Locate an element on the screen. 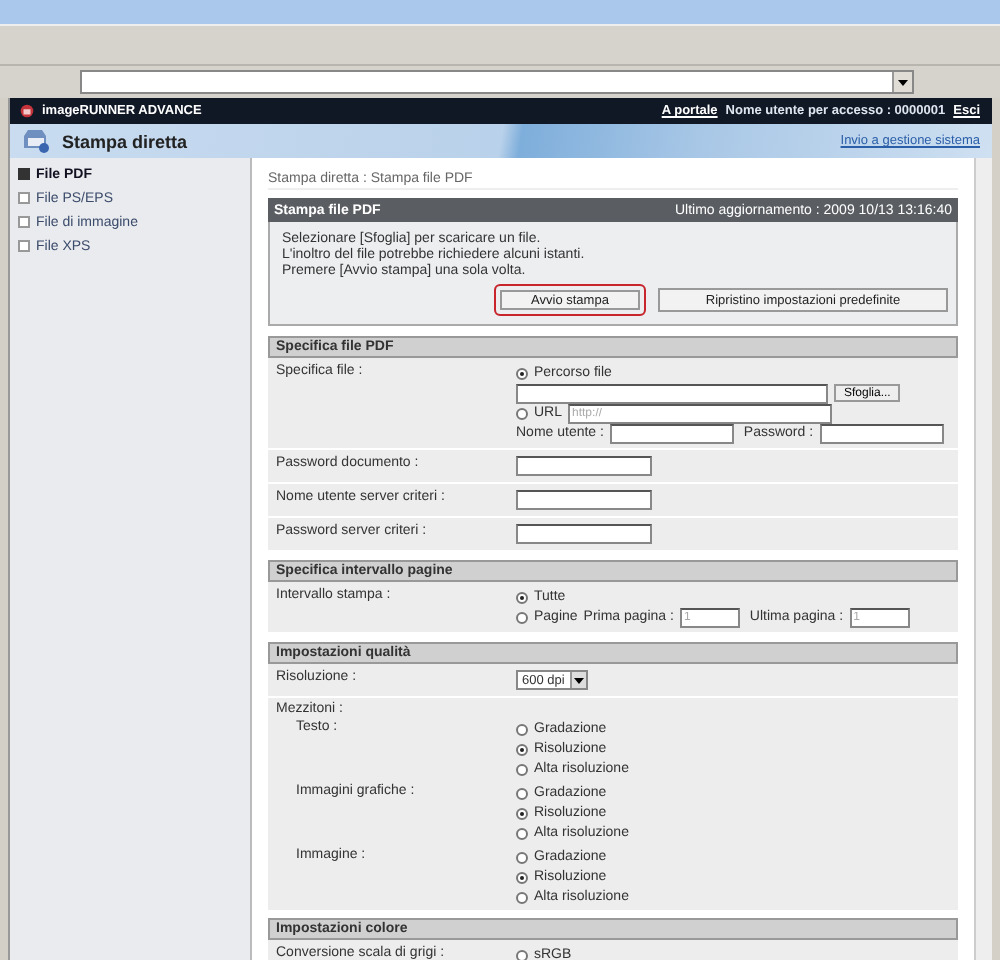 The width and height of the screenshot is (1000, 960). address-bar is located at coordinates (497, 82).